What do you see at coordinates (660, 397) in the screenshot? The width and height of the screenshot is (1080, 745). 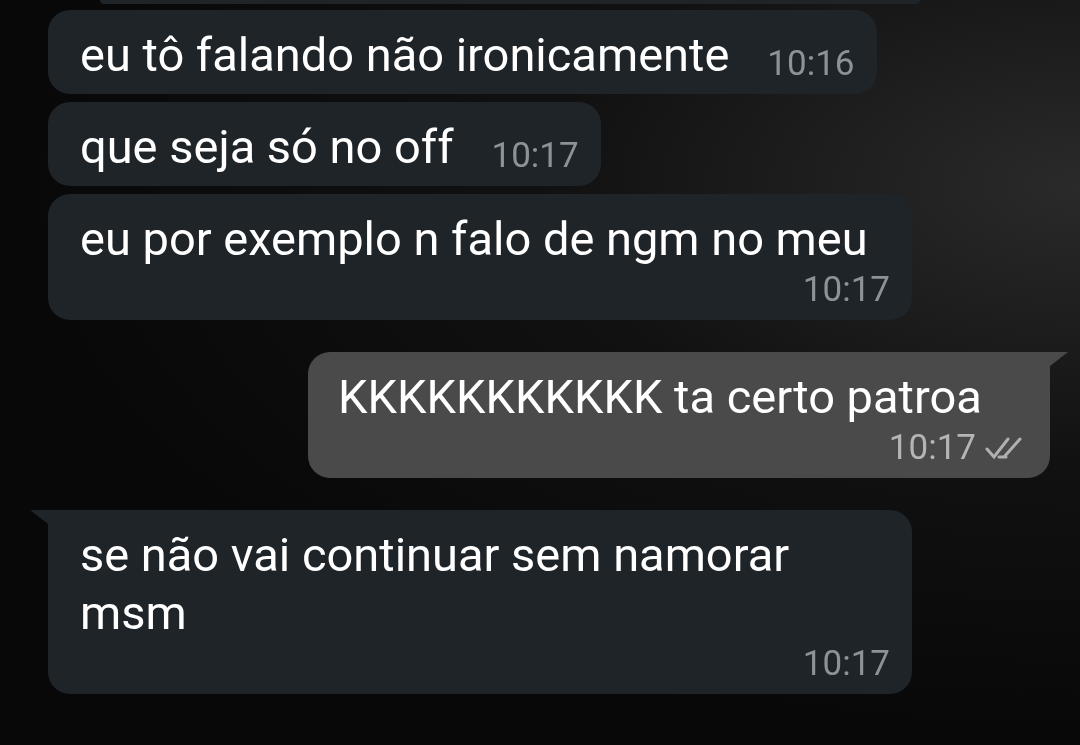 I see `message-text: KKKKKKKKKKK ta certo patroa` at bounding box center [660, 397].